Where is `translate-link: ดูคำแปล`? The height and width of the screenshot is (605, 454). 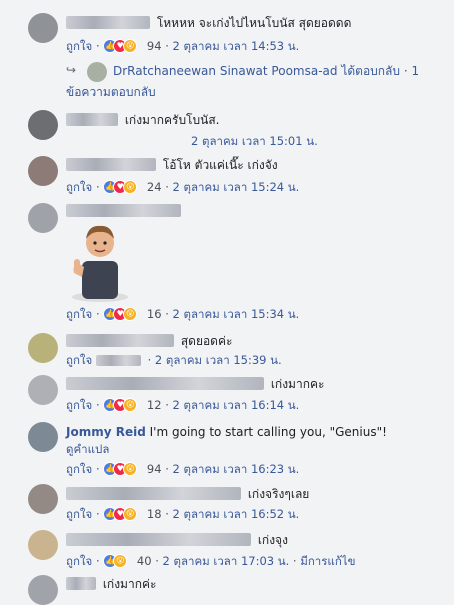 translate-link: ดูคำแปล is located at coordinates (87, 449).